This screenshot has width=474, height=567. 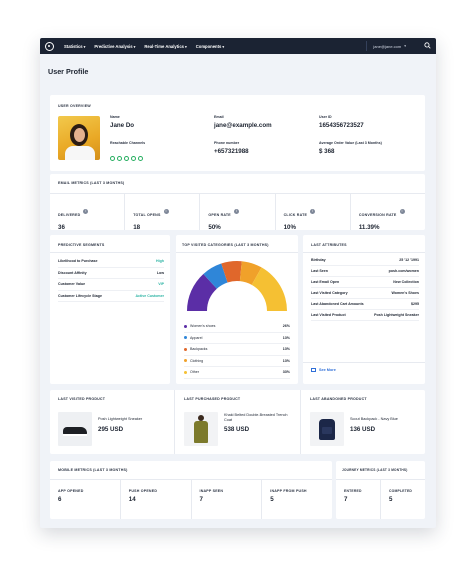 What do you see at coordinates (161, 284) in the screenshot?
I see `row-value: VIP` at bounding box center [161, 284].